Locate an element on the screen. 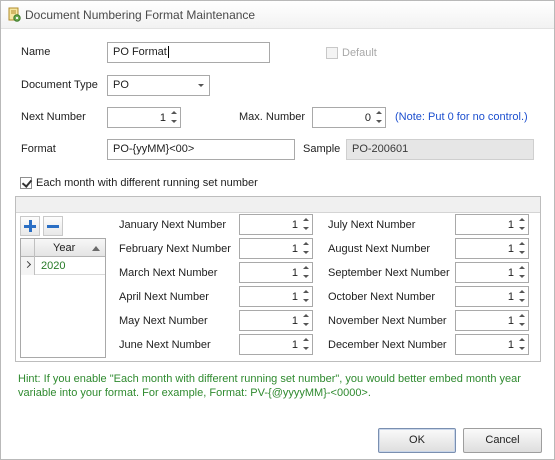 Image resolution: width=555 pixels, height=460 pixels. next-number-stepper: 1 is located at coordinates (144, 117).